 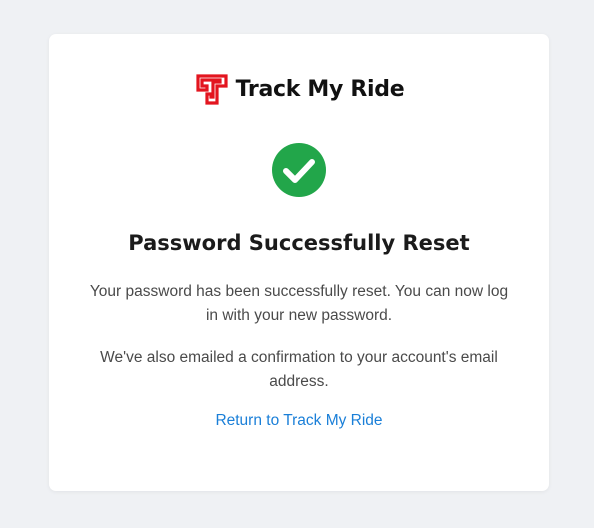 I want to click on page-title: Password Successfully Reset, so click(x=299, y=243).